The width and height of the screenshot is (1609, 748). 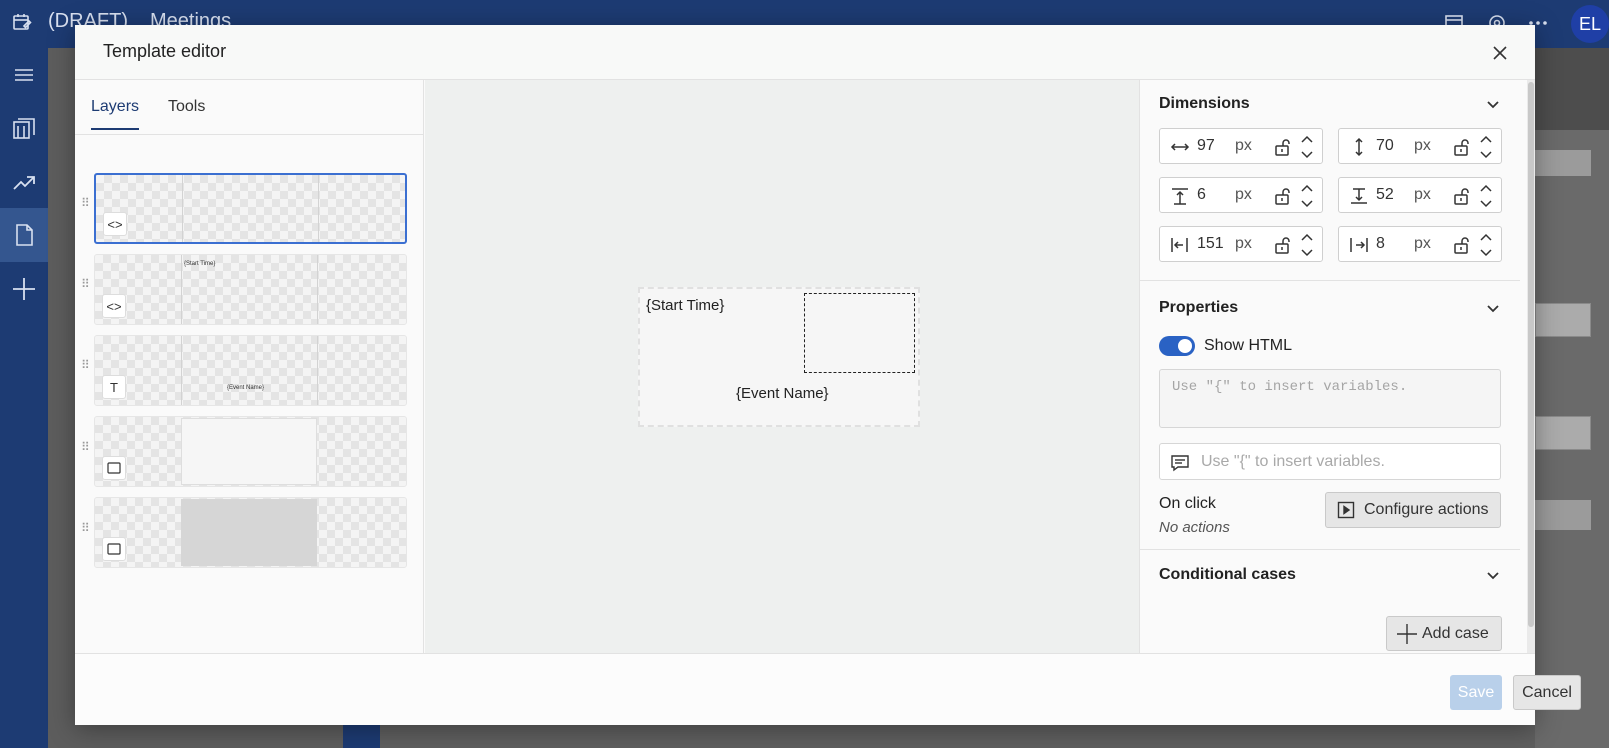 What do you see at coordinates (1590, 24) in the screenshot?
I see `avatar: EL` at bounding box center [1590, 24].